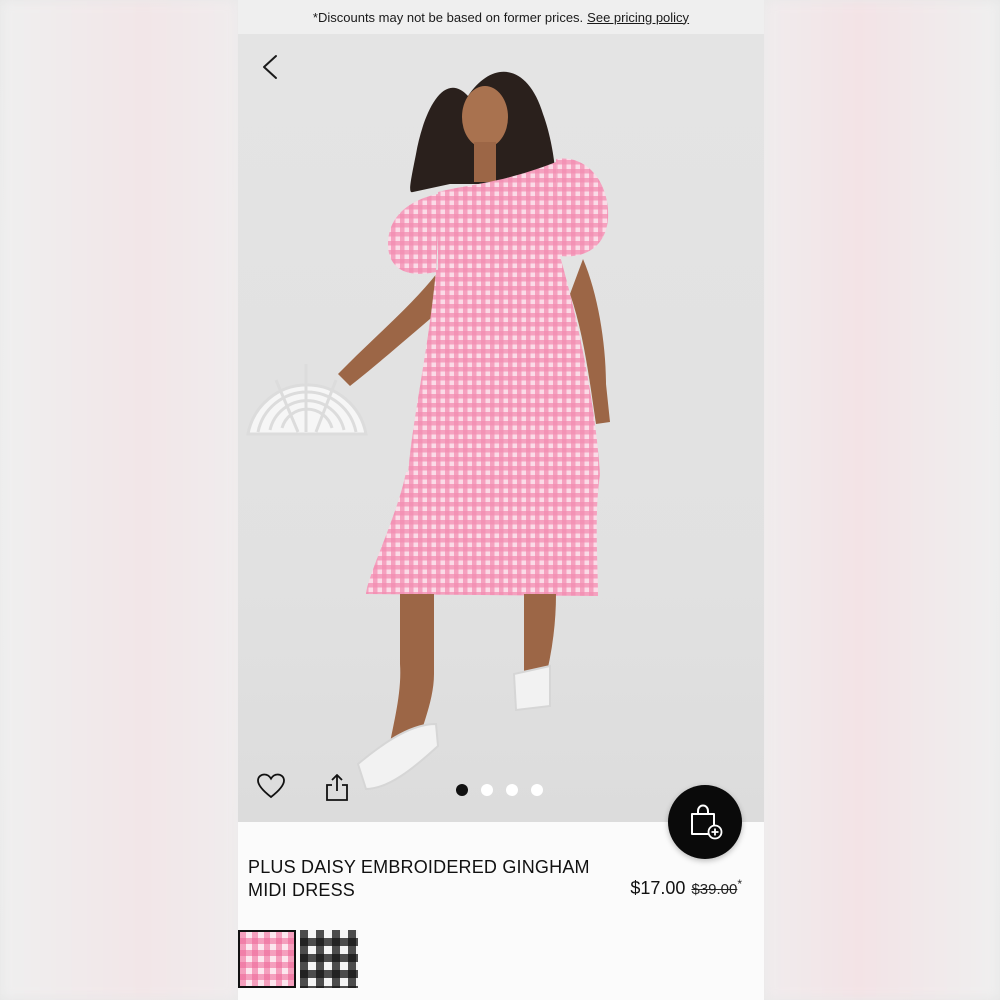 This screenshot has height=1000, width=1000. I want to click on back-arrow-icon, so click(271, 67).